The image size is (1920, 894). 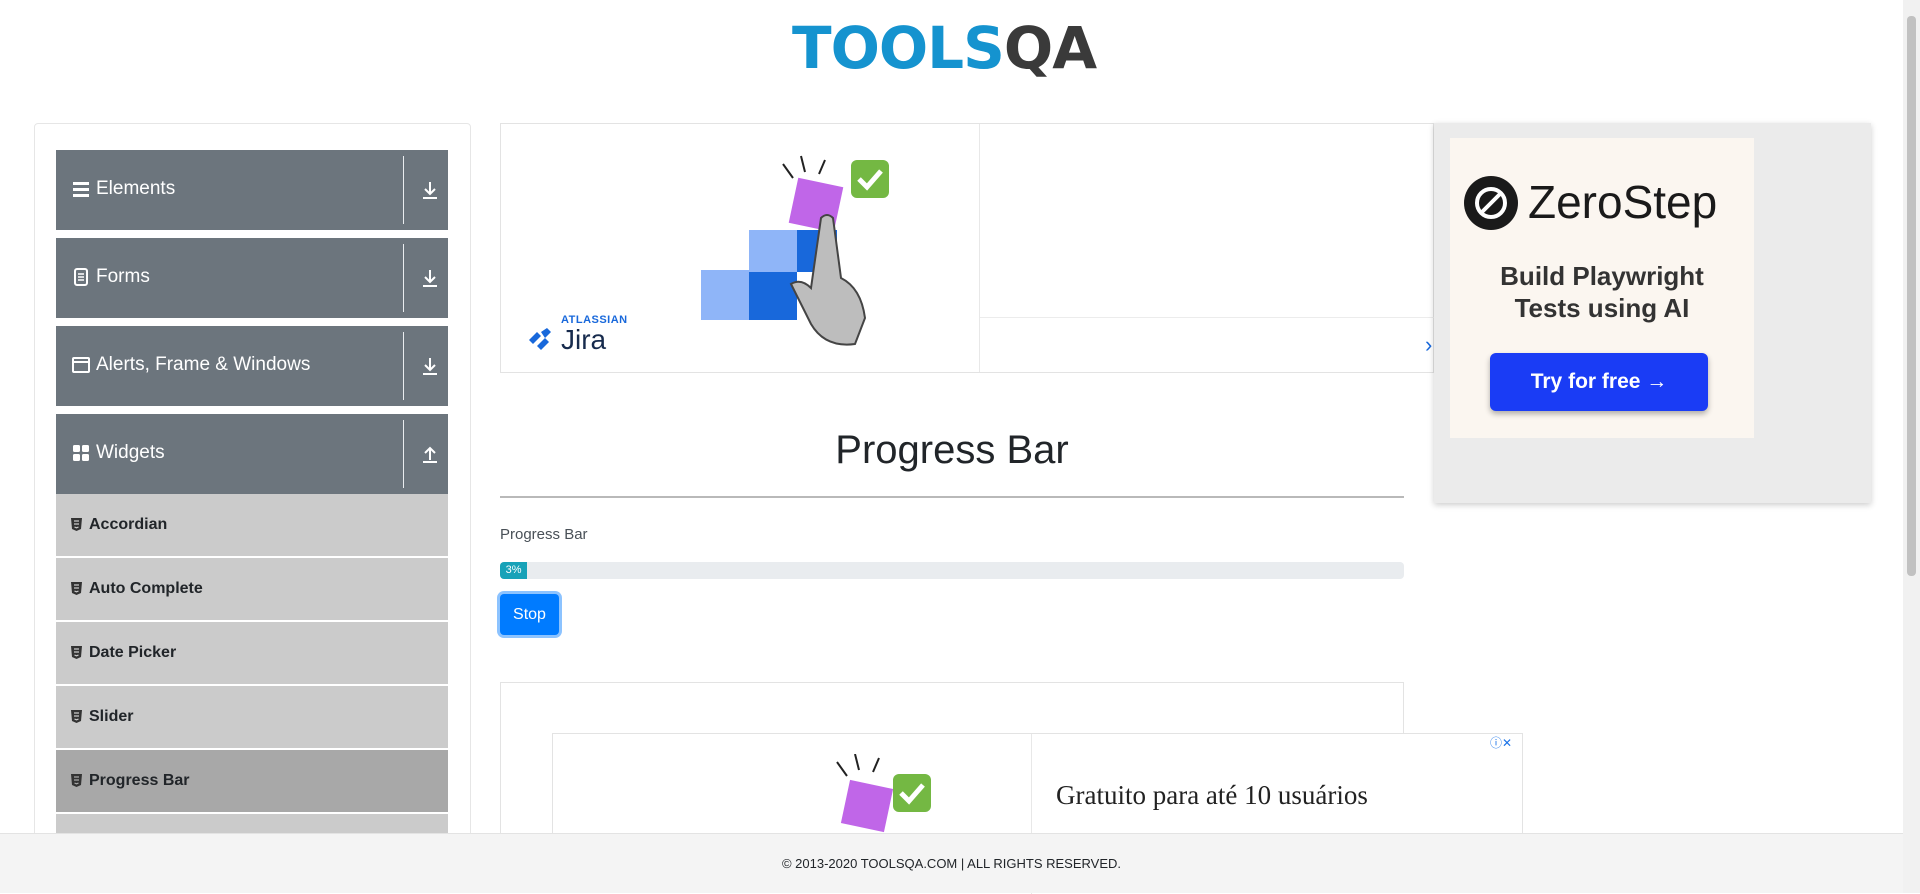 I want to click on try-for-free-button: Try for free →, so click(x=1599, y=382).